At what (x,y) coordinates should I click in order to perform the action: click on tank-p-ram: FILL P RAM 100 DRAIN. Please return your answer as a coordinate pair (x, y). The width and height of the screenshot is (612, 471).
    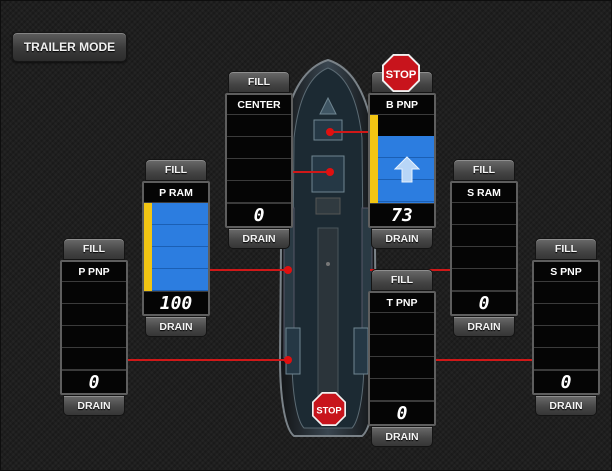
    Looking at the image, I should click on (176, 248).